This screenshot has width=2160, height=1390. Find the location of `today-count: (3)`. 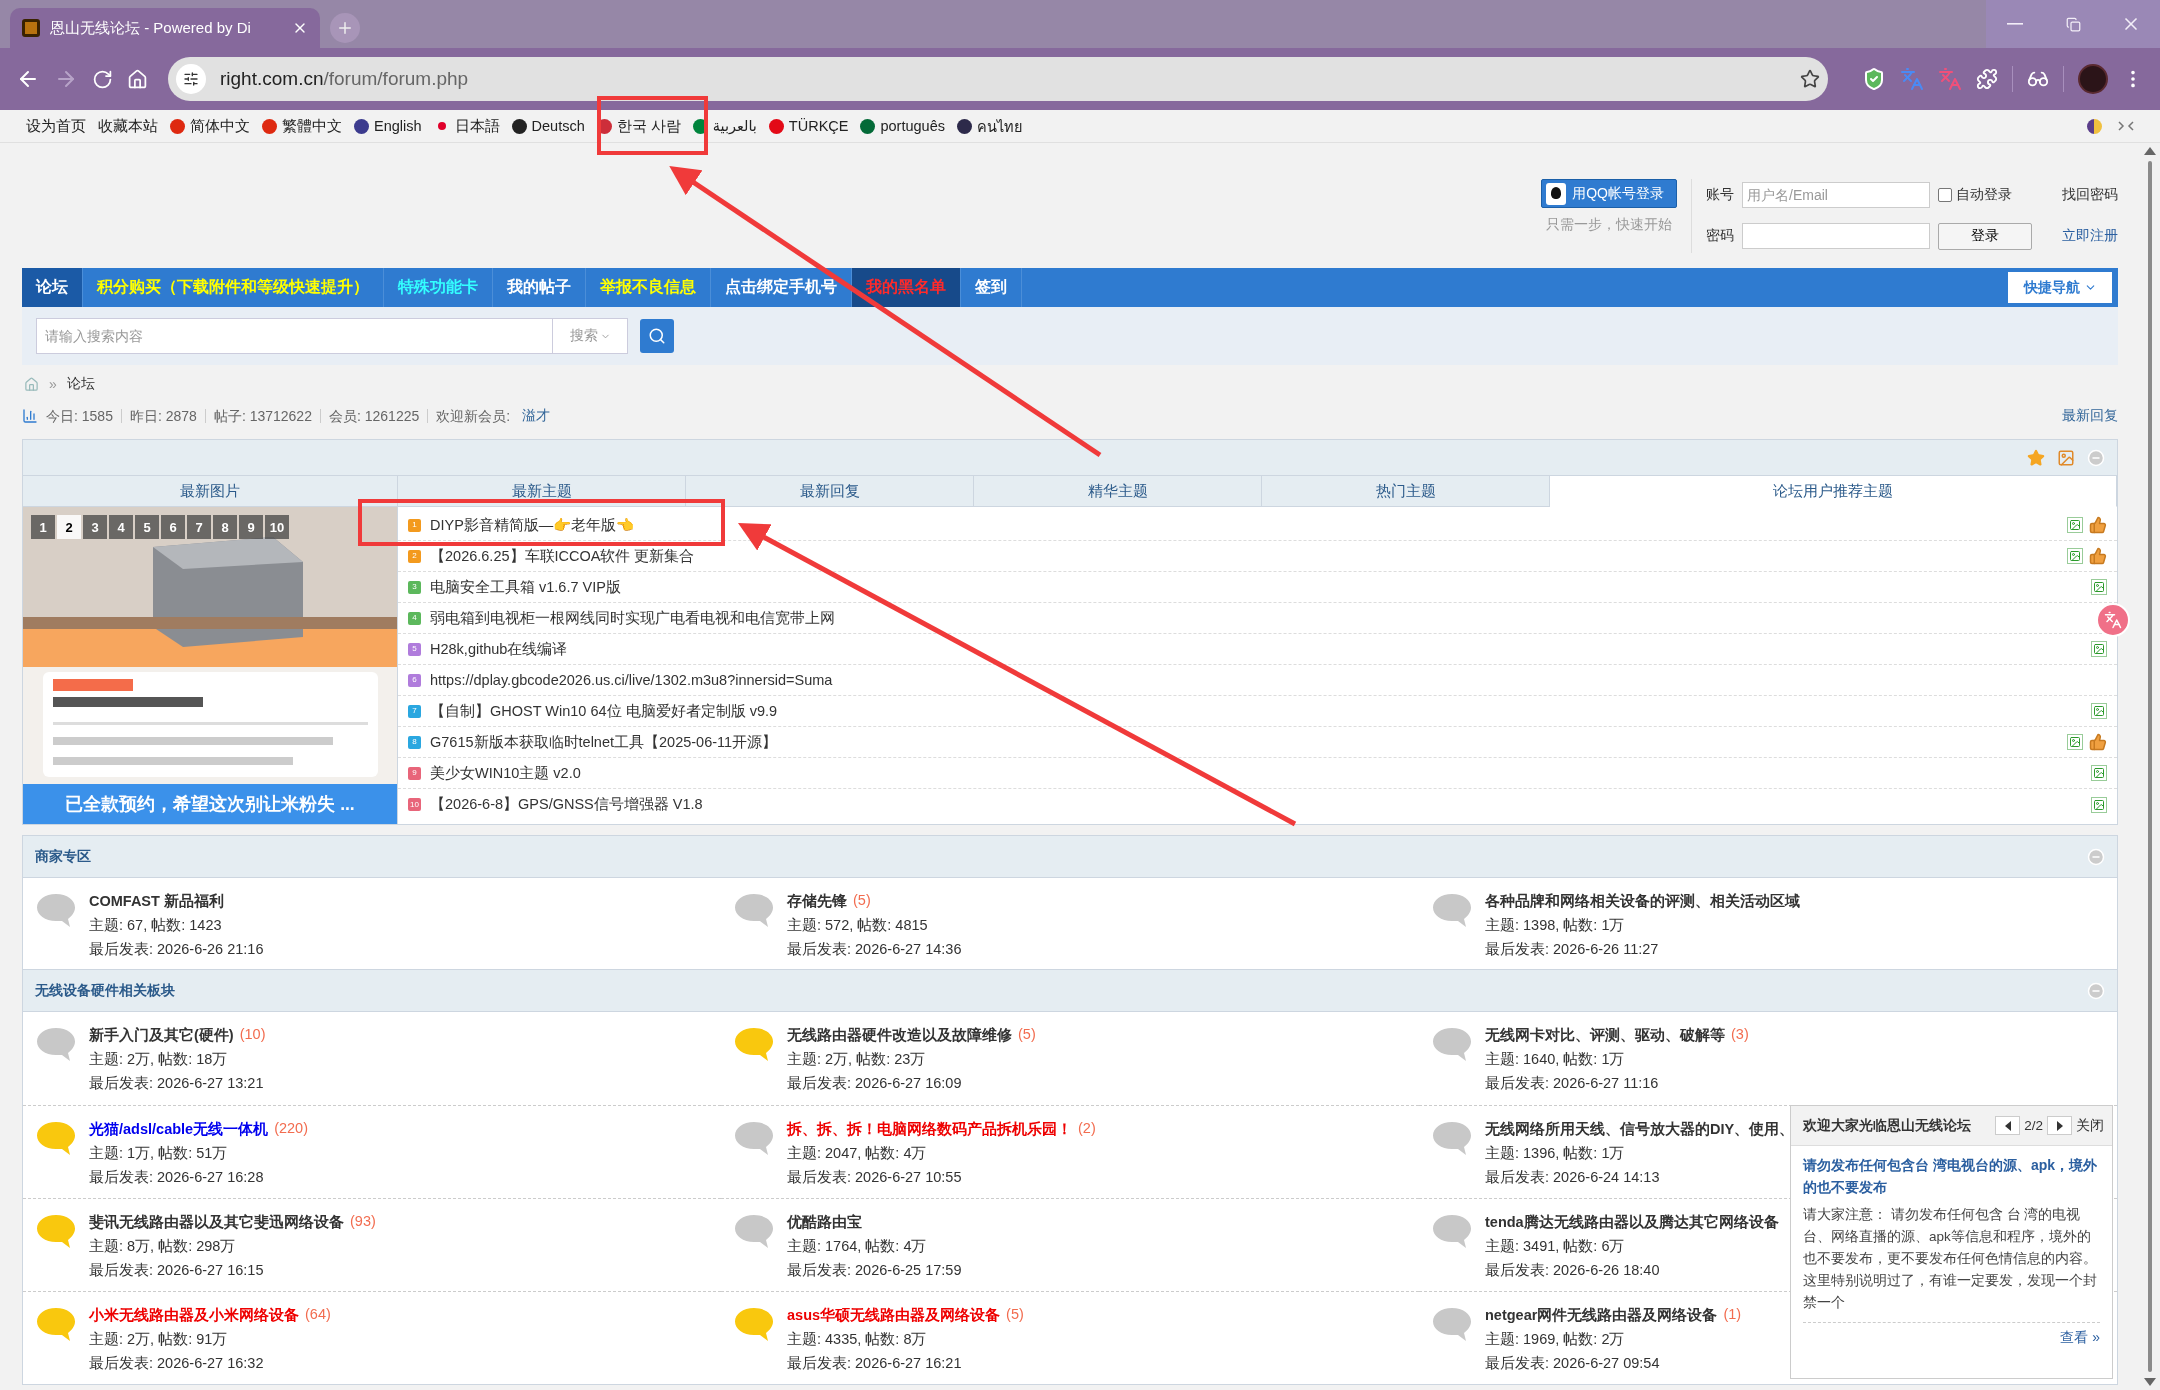

today-count: (3) is located at coordinates (1740, 1035).